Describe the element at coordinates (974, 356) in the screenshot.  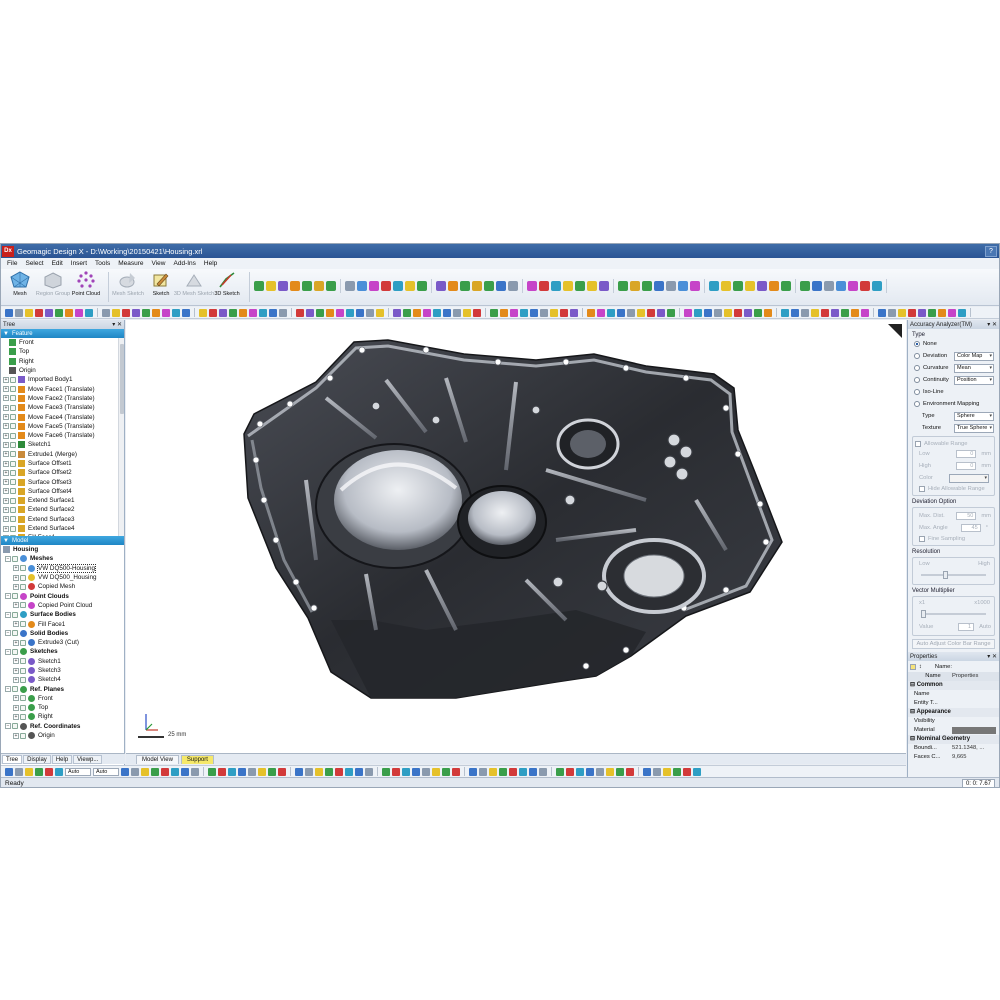
I see `analyzer-option-select: Color Map` at that location.